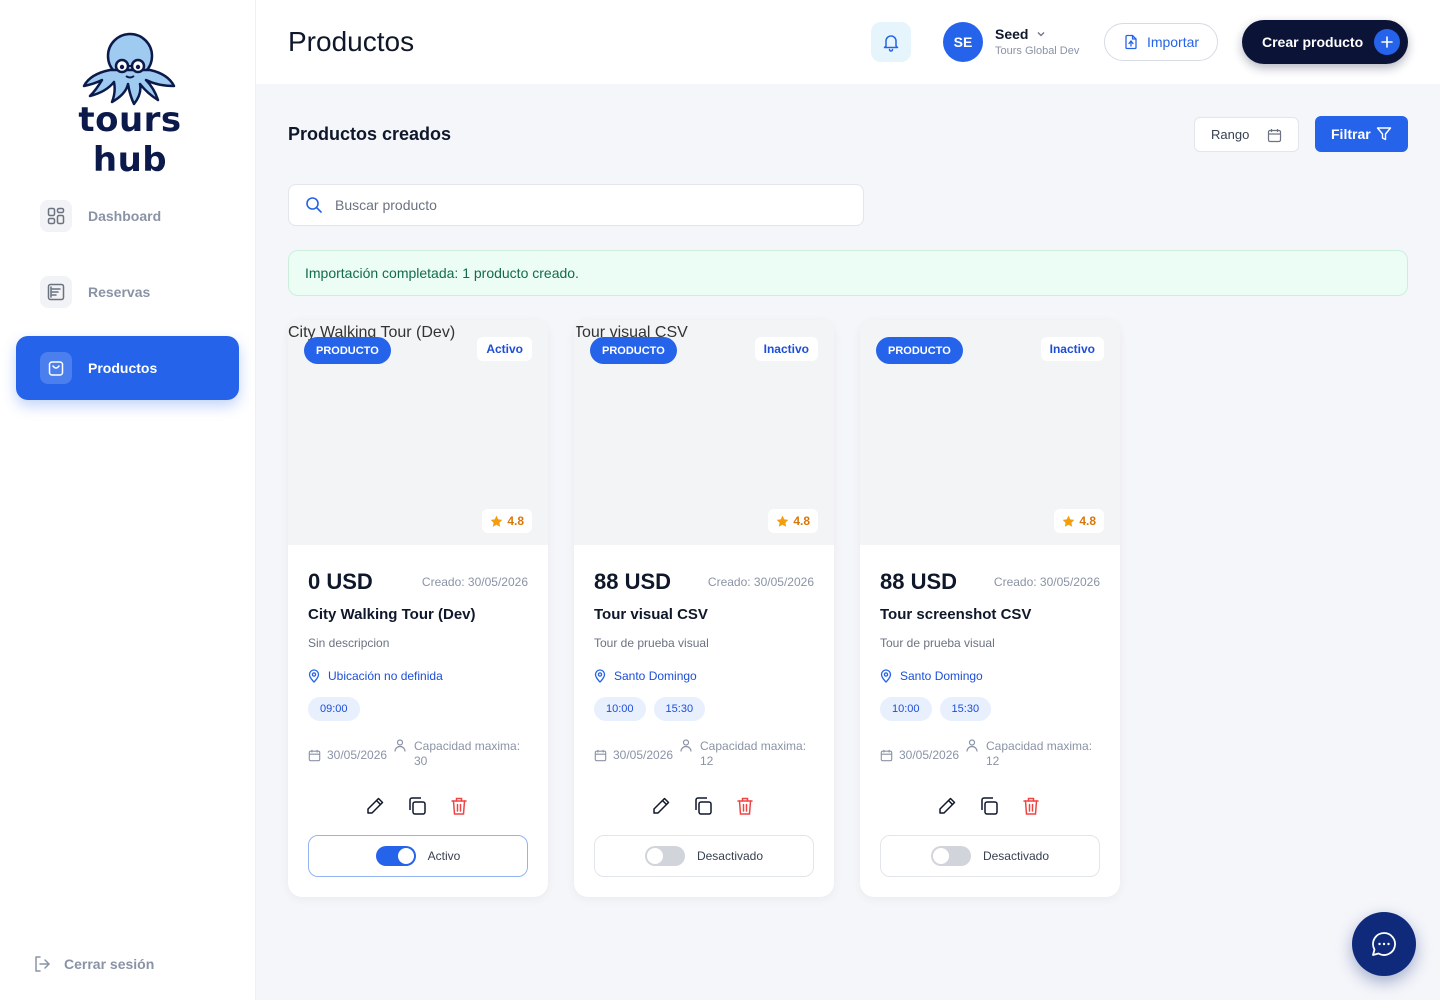  What do you see at coordinates (919, 581) in the screenshot?
I see `product-price: 88 USD` at bounding box center [919, 581].